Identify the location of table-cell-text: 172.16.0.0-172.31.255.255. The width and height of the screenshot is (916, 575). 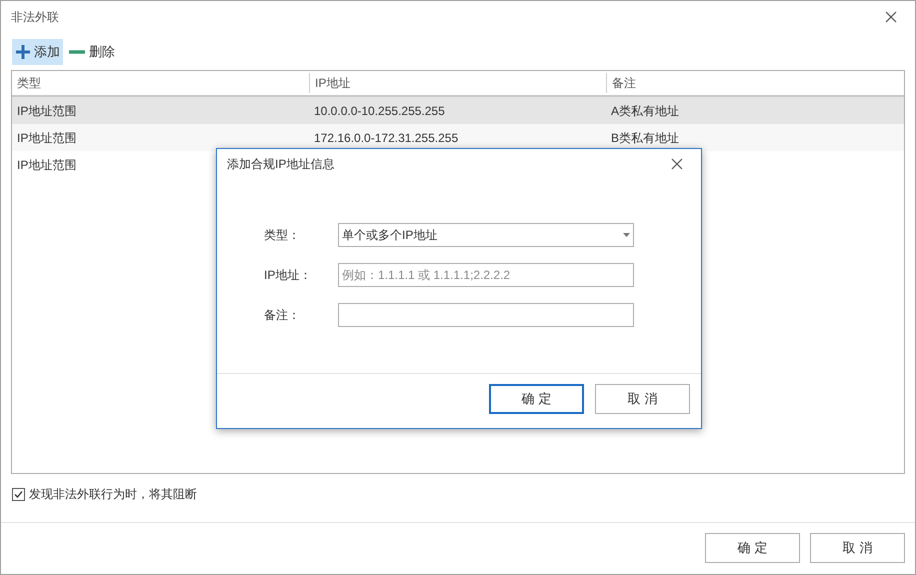
(386, 138).